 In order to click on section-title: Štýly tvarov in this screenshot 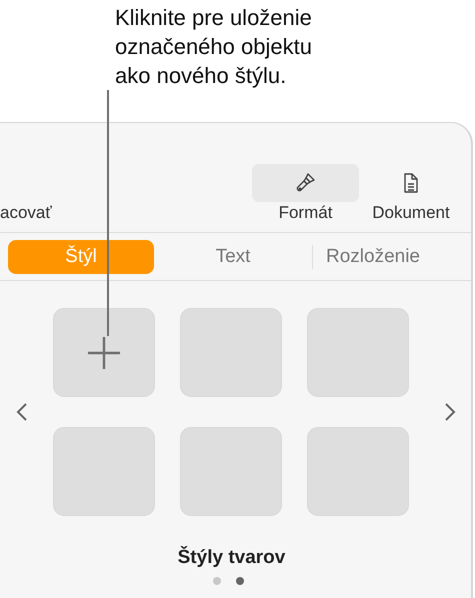, I will do `click(231, 558)`.